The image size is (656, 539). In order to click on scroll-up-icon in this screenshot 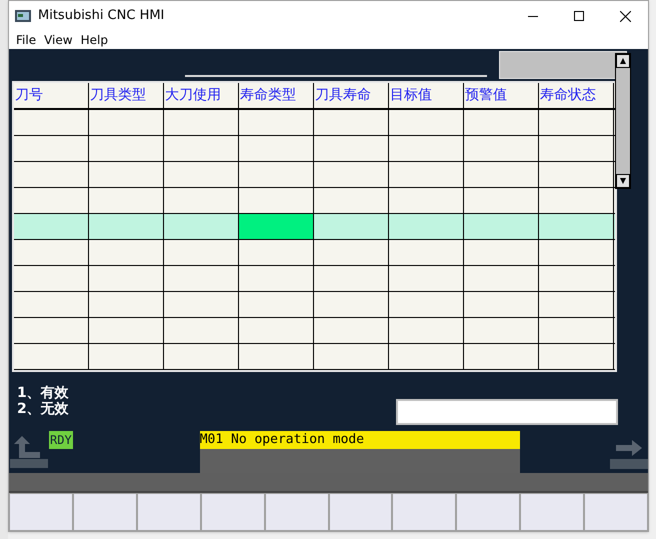, I will do `click(623, 61)`.